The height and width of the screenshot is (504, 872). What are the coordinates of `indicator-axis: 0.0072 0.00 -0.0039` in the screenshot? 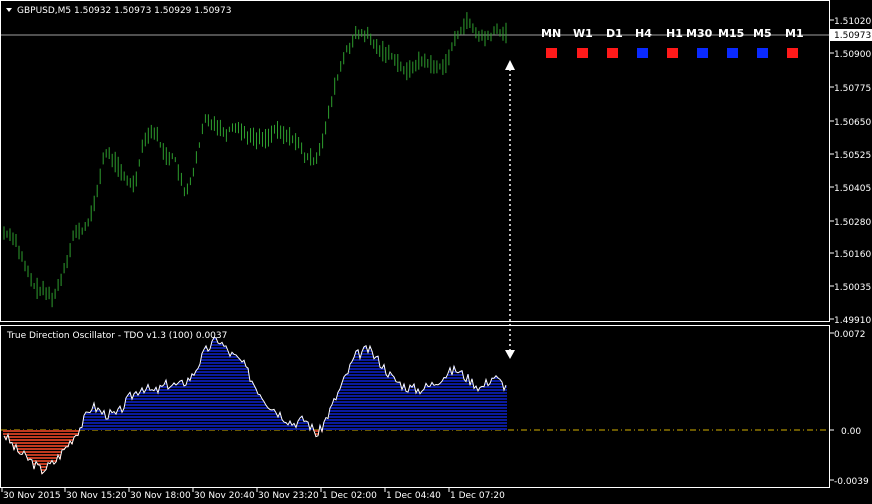 It's located at (849, 408).